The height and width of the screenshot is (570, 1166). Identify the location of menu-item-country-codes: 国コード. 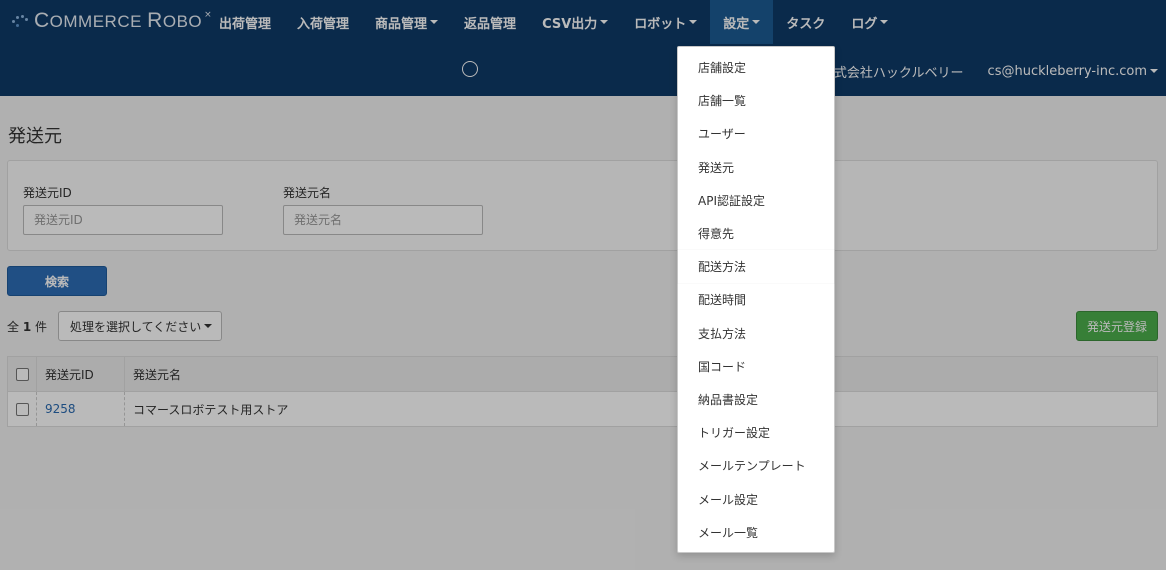
(756, 366).